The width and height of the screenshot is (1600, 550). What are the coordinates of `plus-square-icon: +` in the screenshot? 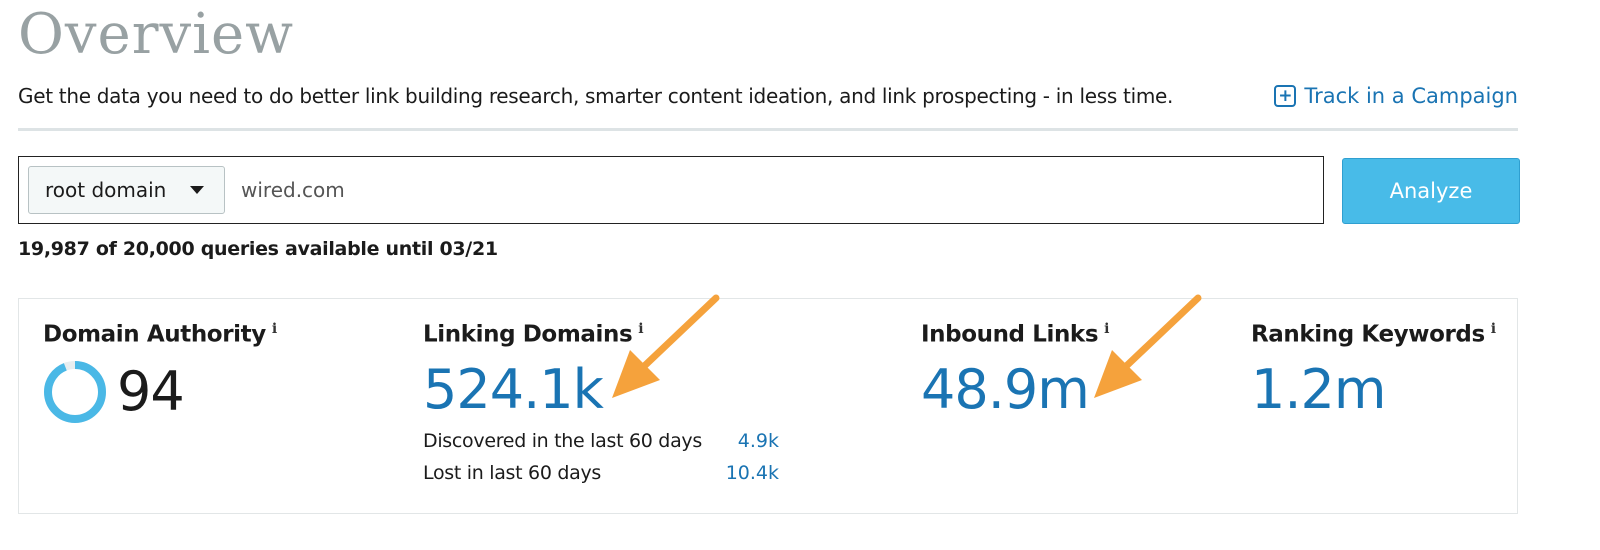 It's located at (1285, 96).